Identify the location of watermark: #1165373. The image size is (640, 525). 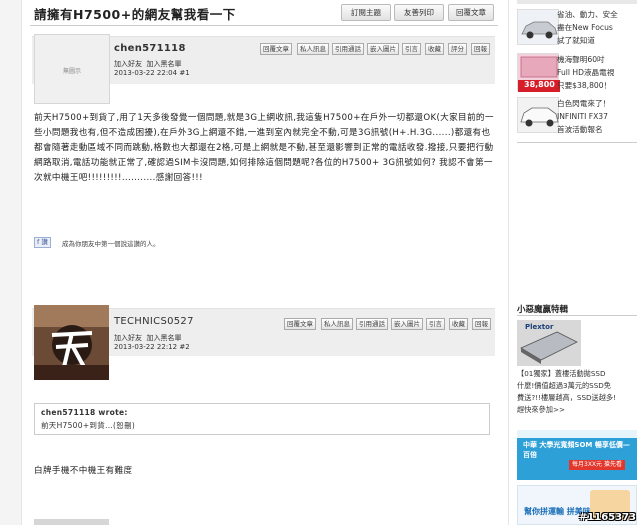
(607, 517).